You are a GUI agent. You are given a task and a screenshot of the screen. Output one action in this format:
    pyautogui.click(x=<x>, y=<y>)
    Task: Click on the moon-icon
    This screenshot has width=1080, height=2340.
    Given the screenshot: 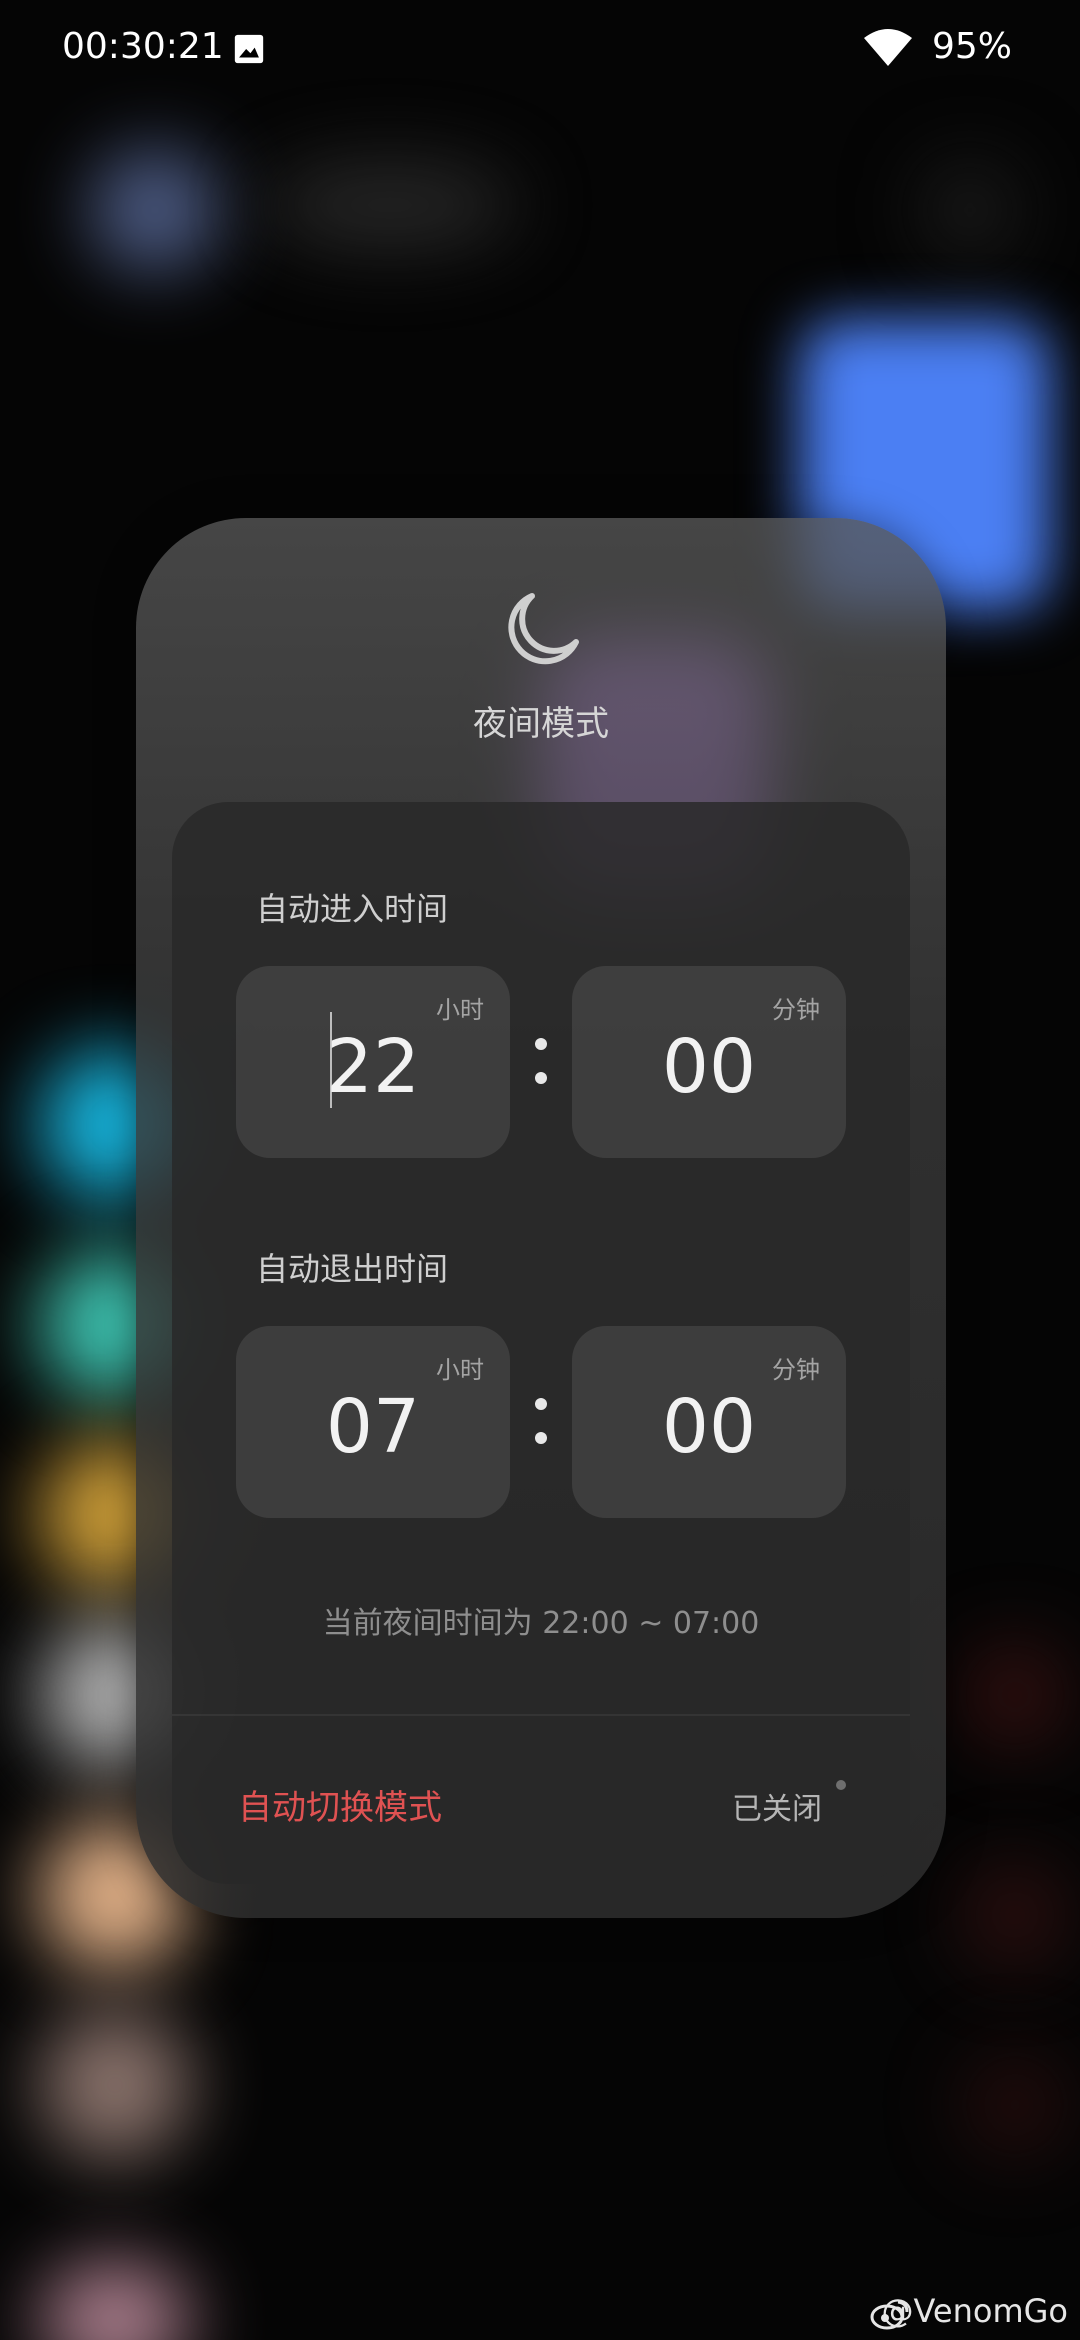 What is the action you would take?
    pyautogui.click(x=543, y=629)
    